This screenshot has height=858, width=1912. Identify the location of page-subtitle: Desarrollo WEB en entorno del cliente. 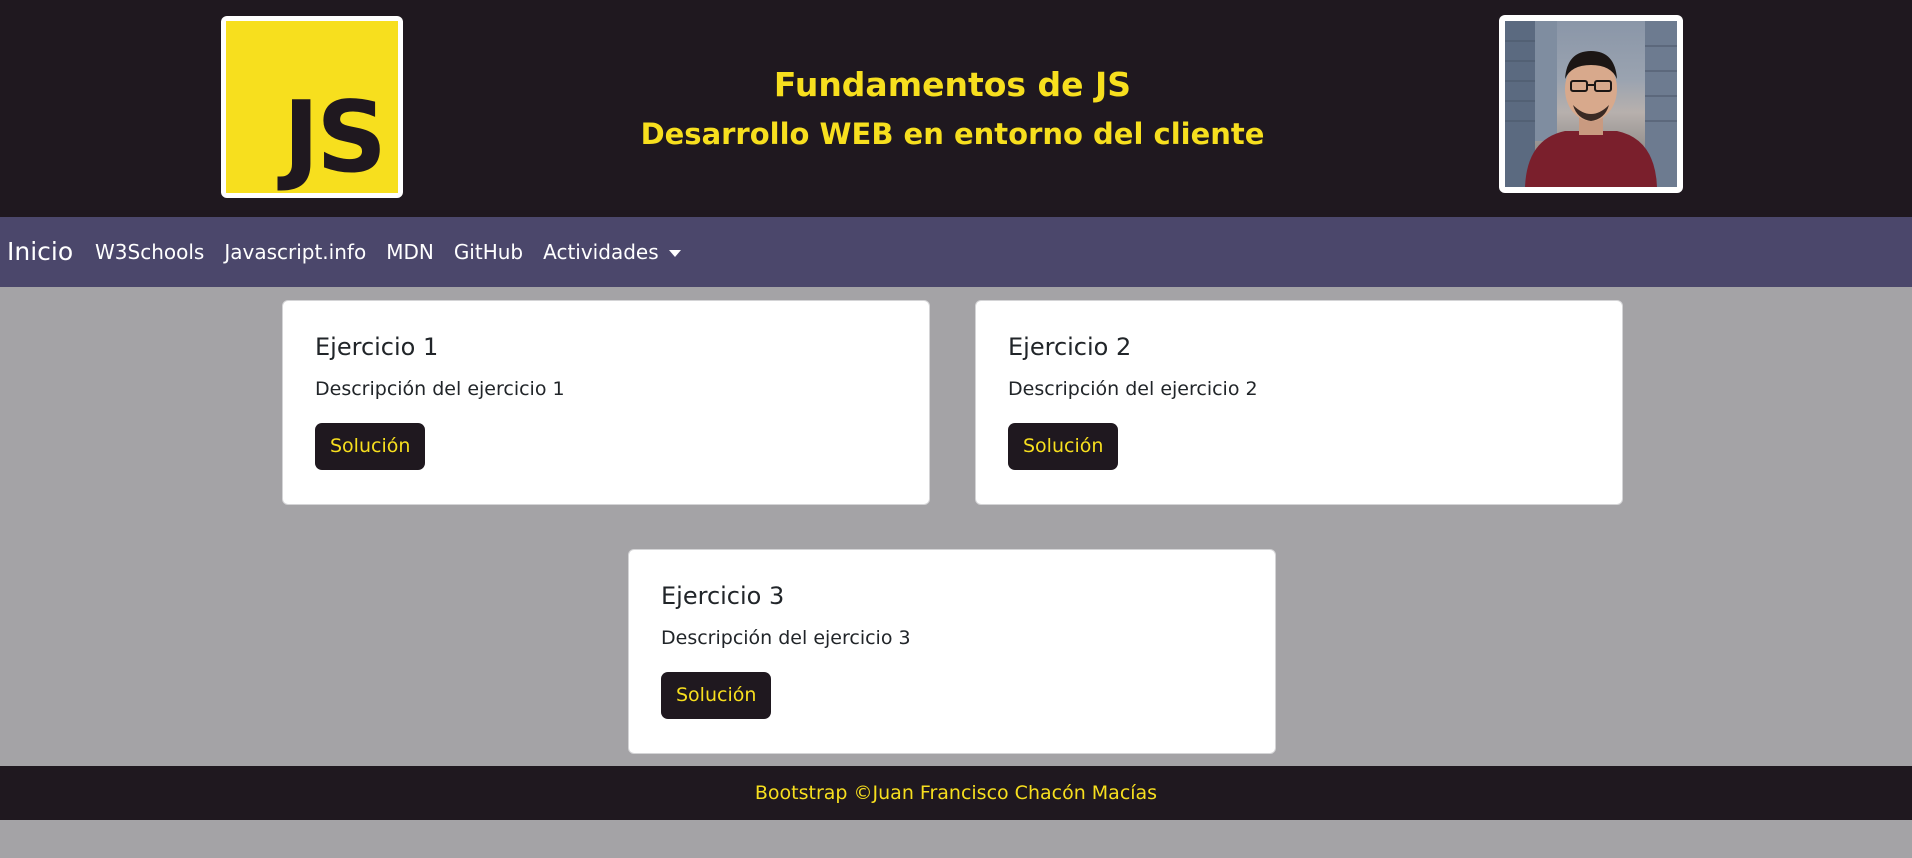
(952, 134).